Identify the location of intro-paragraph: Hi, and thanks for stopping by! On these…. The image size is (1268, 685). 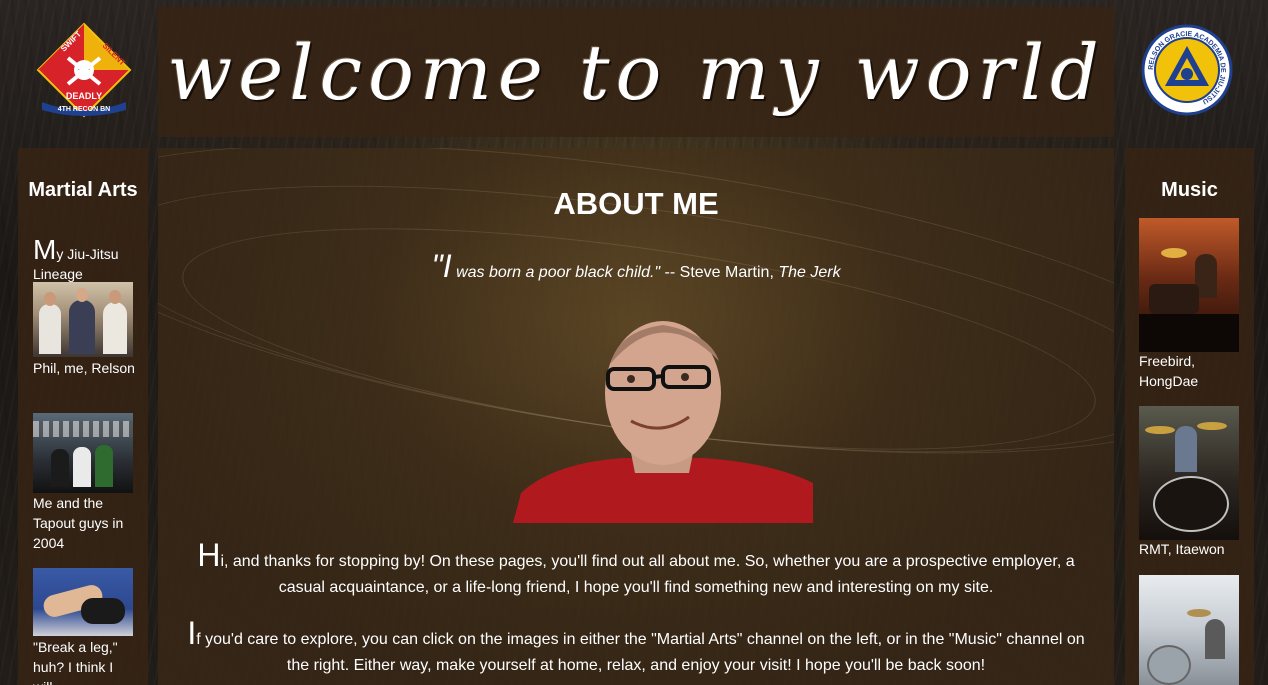
(636, 570).